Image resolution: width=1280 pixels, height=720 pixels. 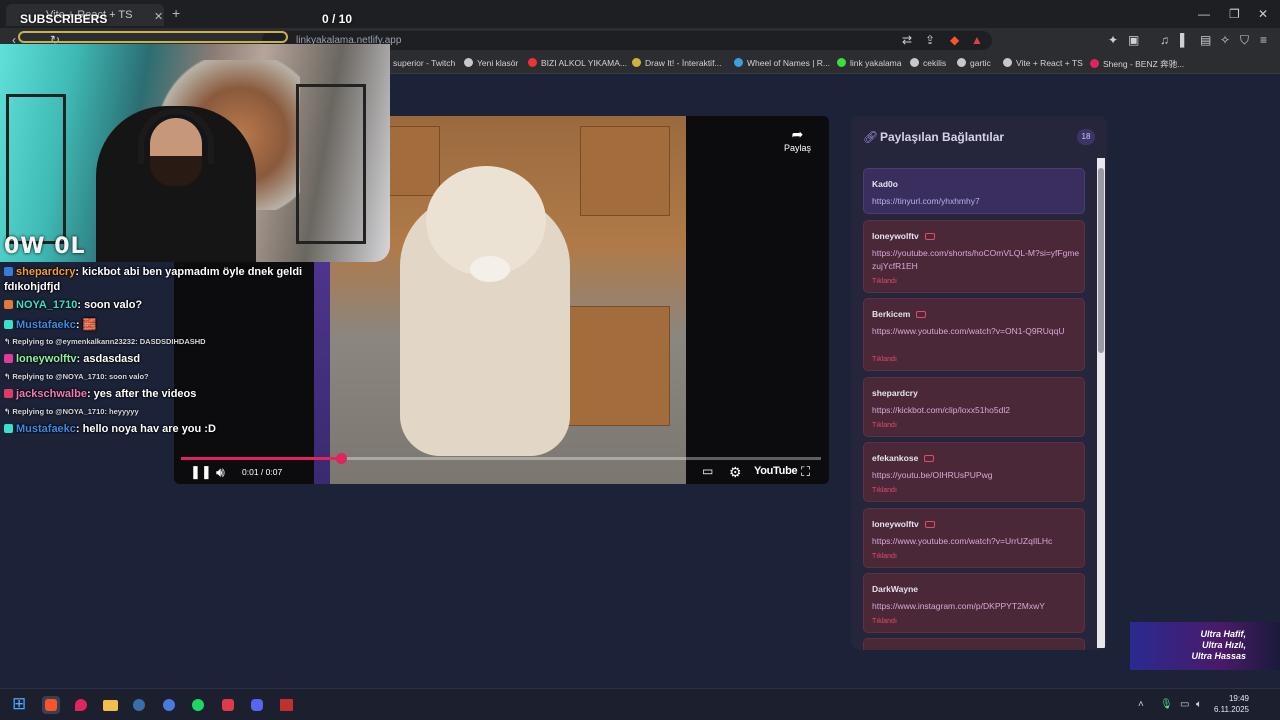 I want to click on chat-message-continuation: fdıkohjdfjd, so click(x=32, y=287).